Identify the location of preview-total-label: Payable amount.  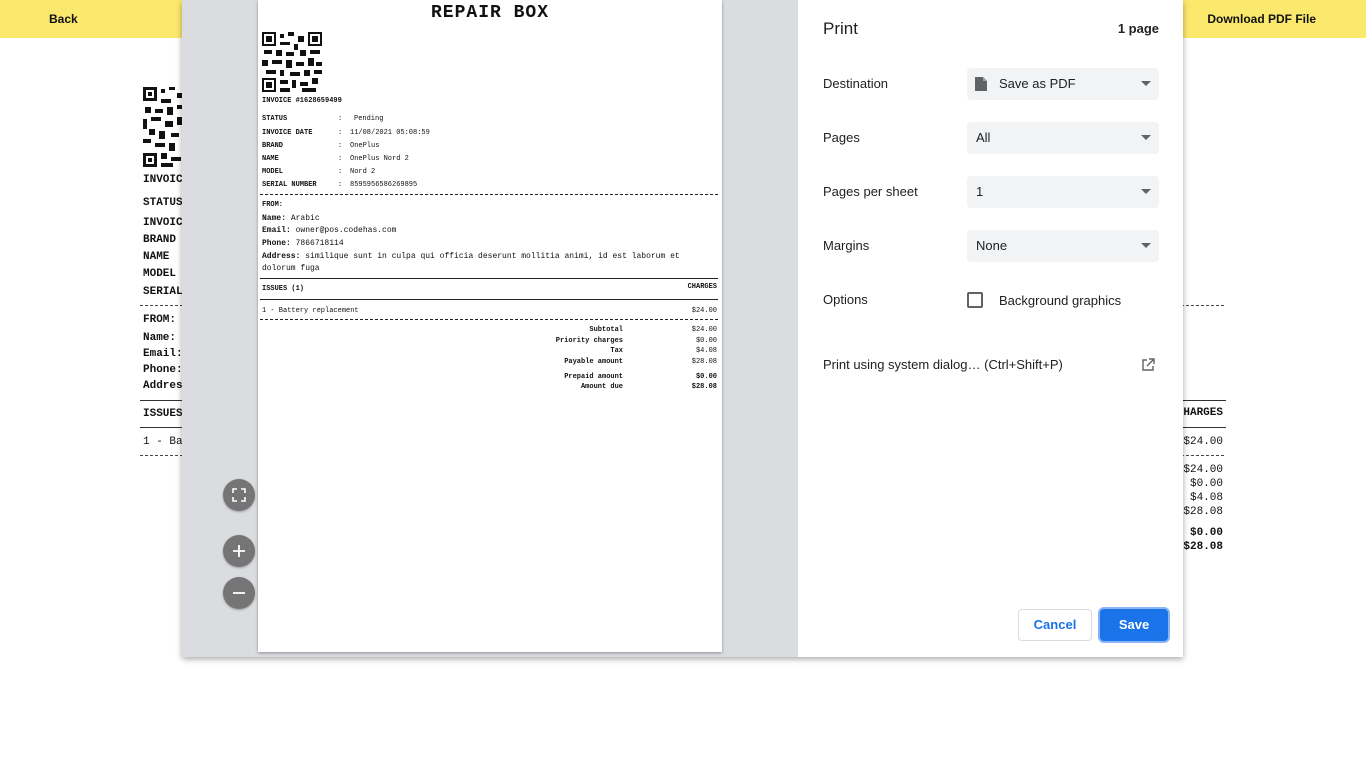
(593, 362).